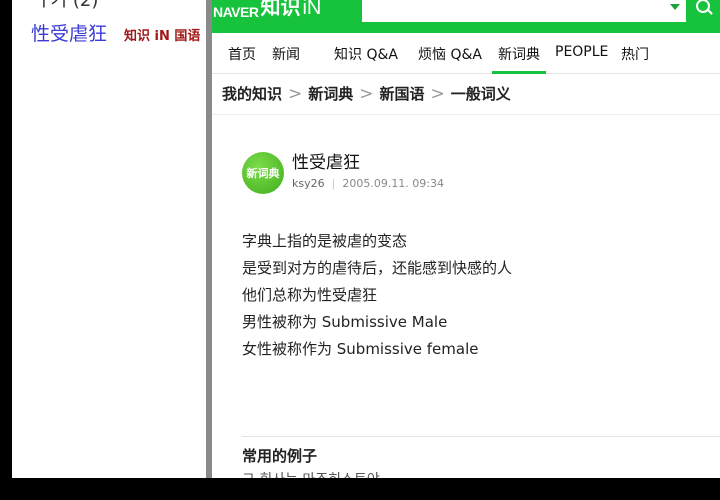 The width and height of the screenshot is (720, 500). Describe the element at coordinates (704, 11) in the screenshot. I see `search-button` at that location.